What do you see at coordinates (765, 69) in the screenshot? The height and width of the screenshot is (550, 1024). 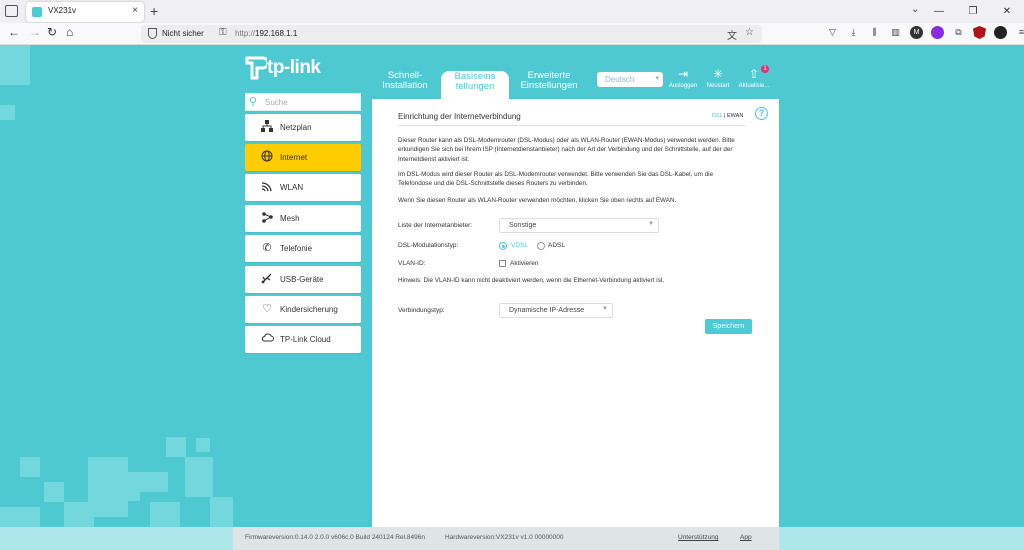 I see `update-badge: 1` at bounding box center [765, 69].